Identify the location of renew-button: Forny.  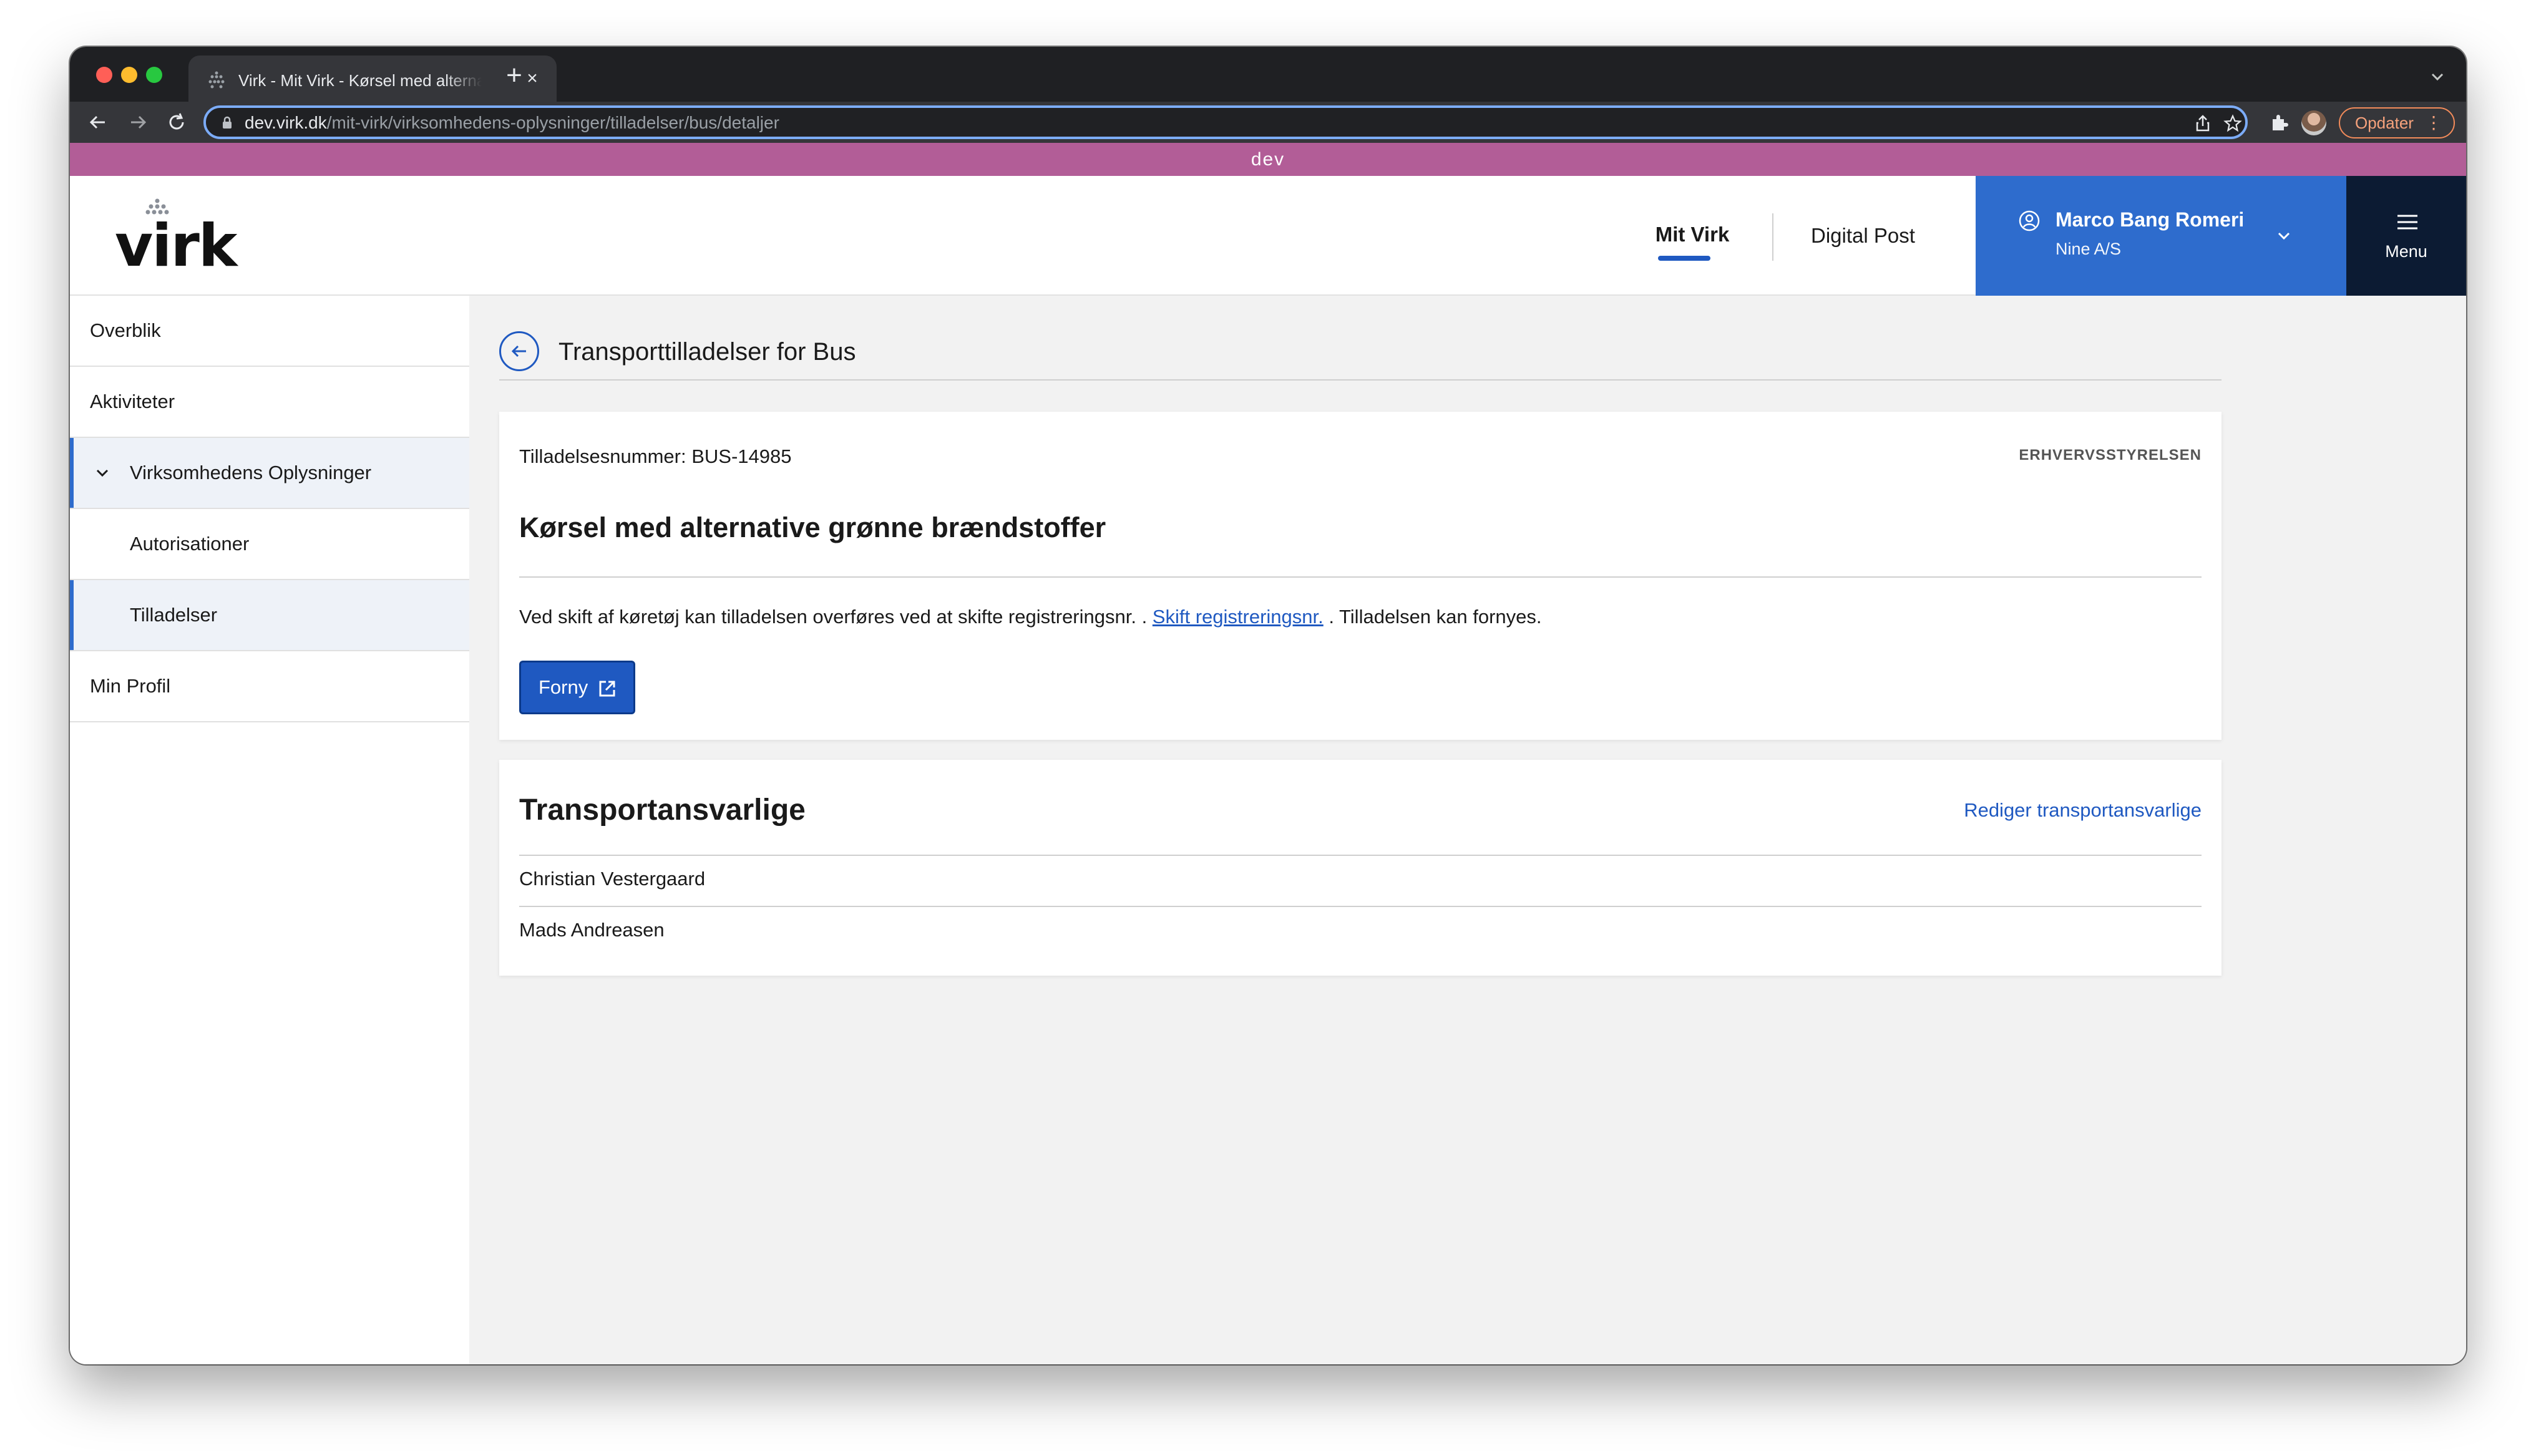
(577, 687).